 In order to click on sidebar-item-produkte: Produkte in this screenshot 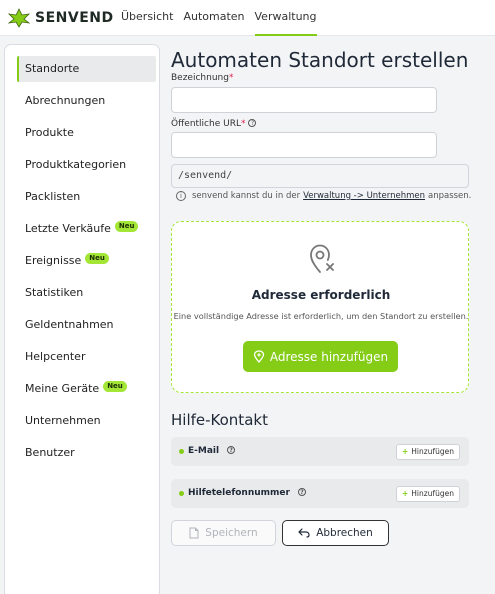, I will do `click(86, 133)`.